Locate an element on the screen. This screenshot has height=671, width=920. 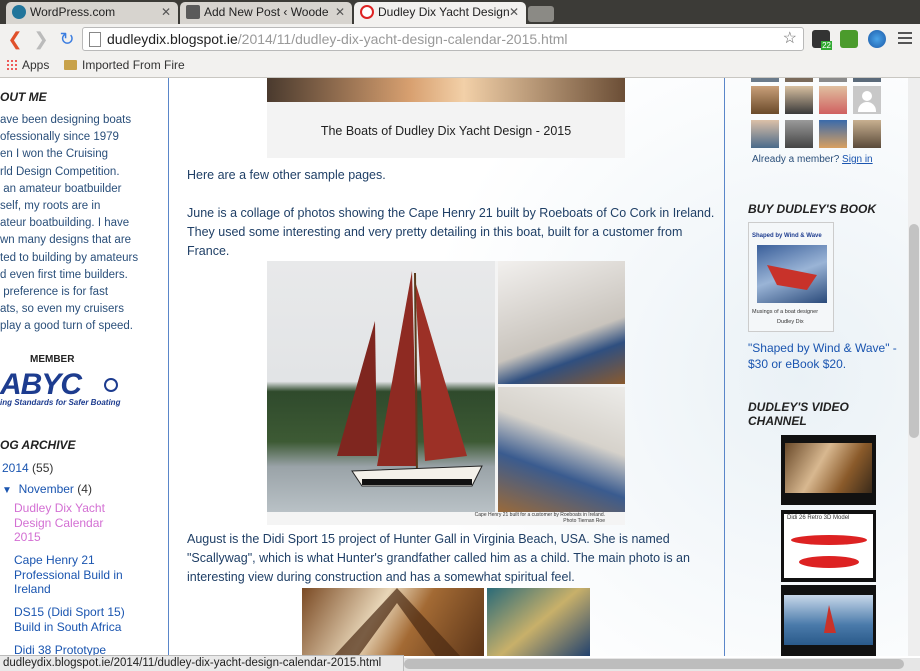
book-boat-drawing is located at coordinates (792, 277).